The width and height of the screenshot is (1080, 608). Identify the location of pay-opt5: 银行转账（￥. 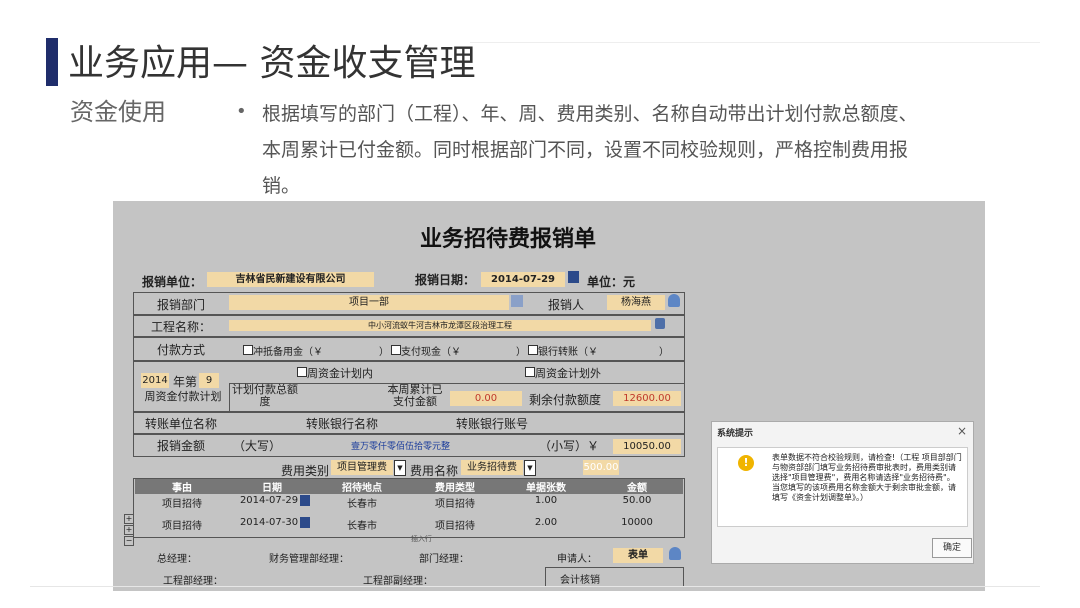
(568, 352).